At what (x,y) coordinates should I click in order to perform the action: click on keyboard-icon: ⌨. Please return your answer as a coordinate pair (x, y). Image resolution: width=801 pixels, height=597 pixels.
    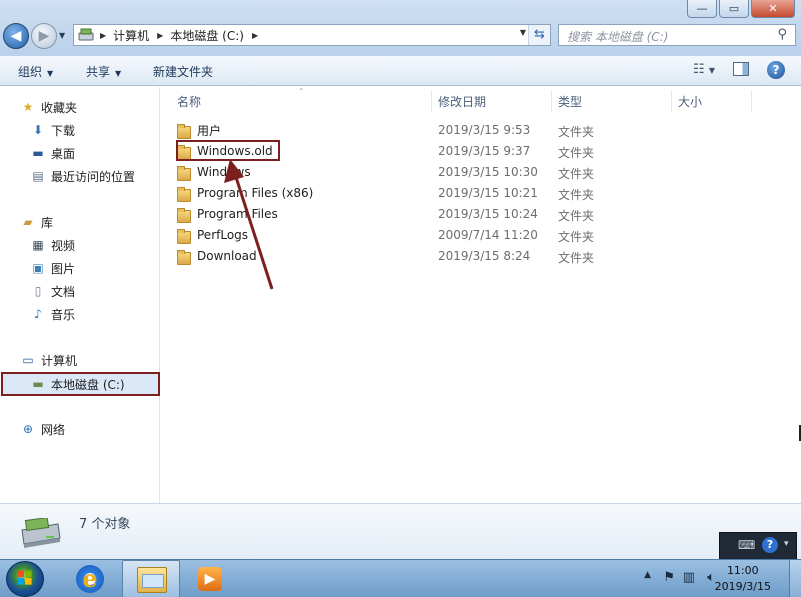
    Looking at the image, I should click on (746, 545).